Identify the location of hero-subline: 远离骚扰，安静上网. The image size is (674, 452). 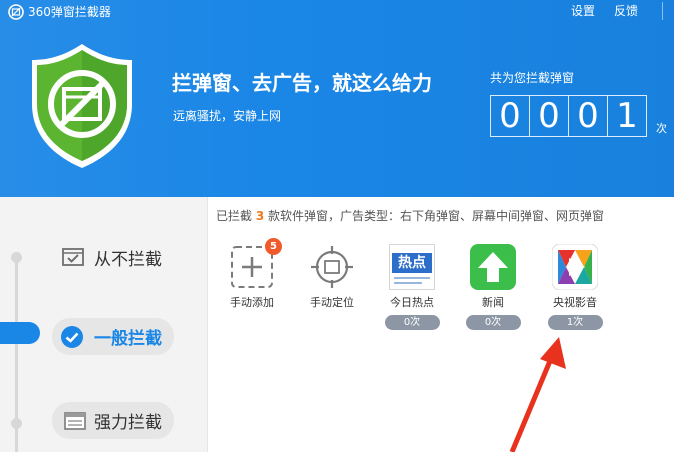
(227, 116).